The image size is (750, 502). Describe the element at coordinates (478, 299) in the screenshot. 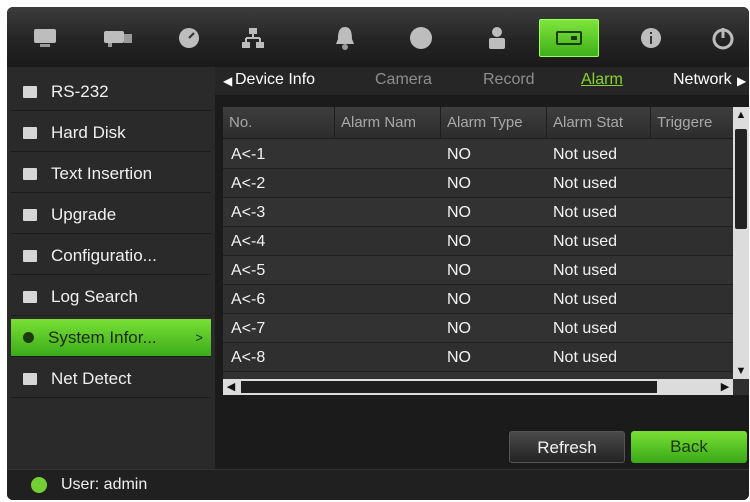

I see `table-row: A<-6 NO Not used` at that location.